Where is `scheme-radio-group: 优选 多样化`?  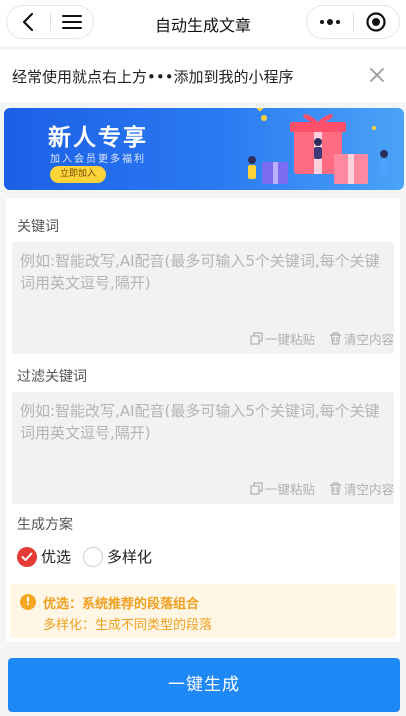
scheme-radio-group: 优选 多样化 is located at coordinates (90, 556).